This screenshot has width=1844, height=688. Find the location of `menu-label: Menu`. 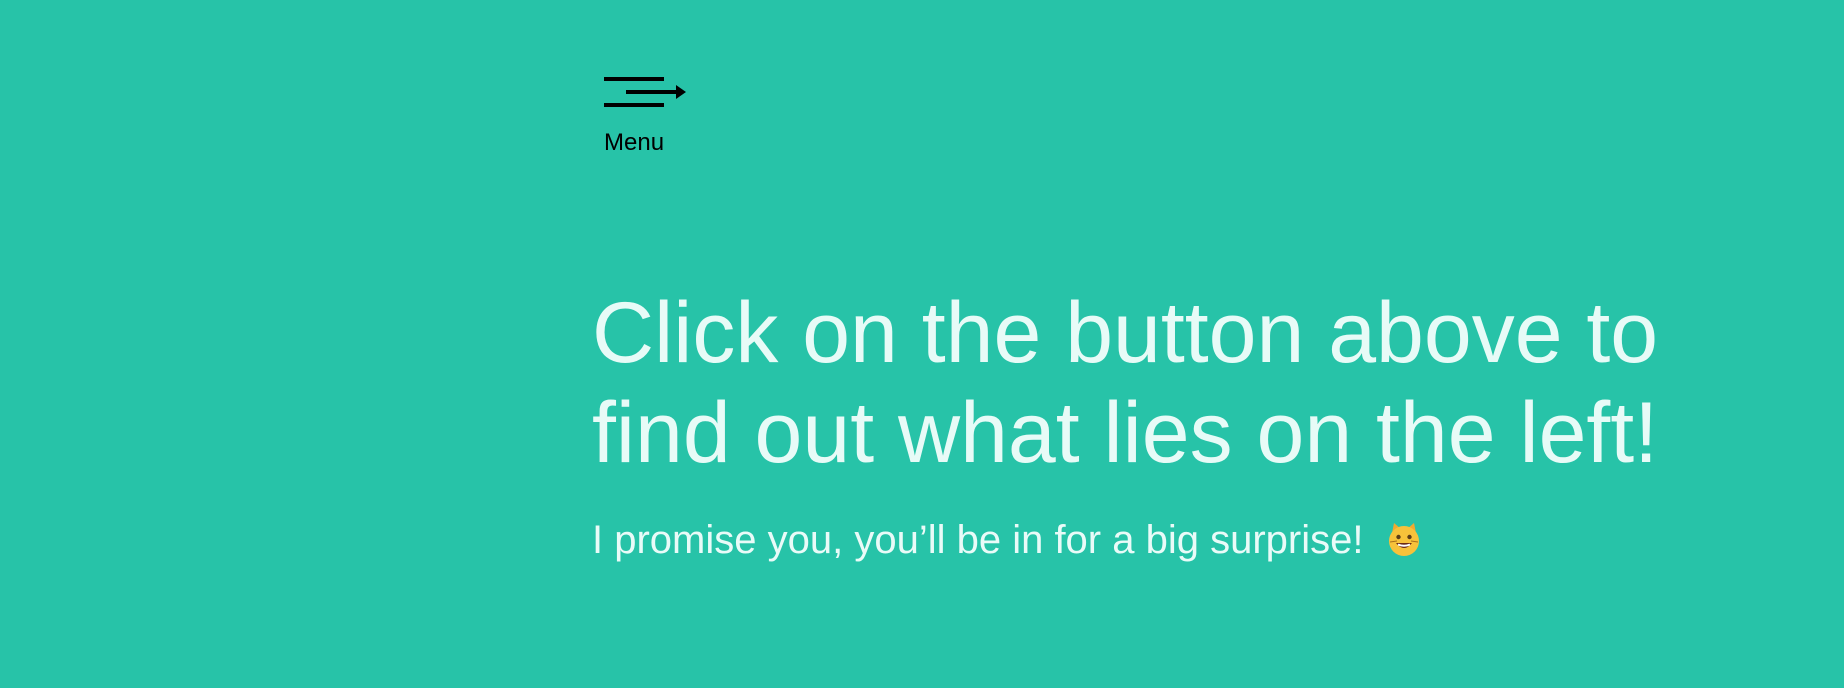

menu-label: Menu is located at coordinates (634, 142).